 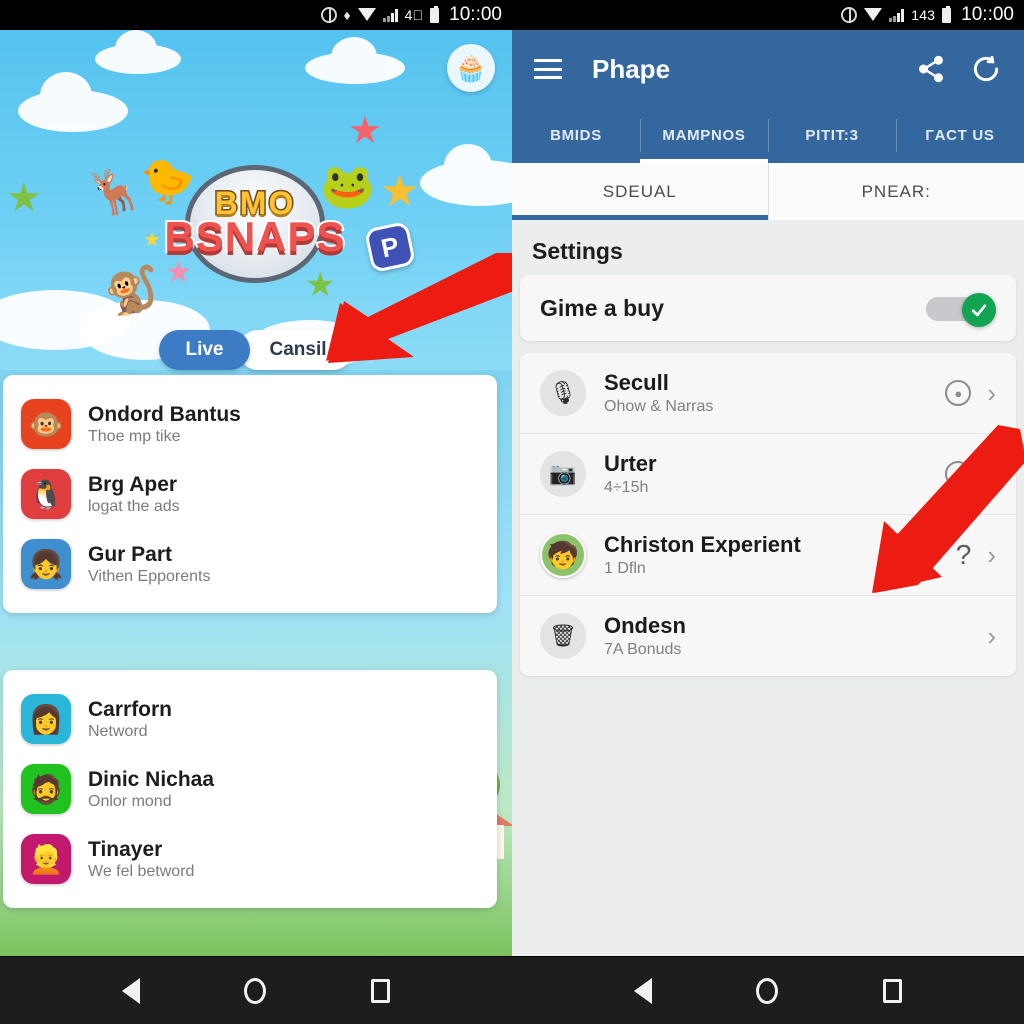 I want to click on list-item-subtitle: Onlor mond, so click(x=130, y=801).